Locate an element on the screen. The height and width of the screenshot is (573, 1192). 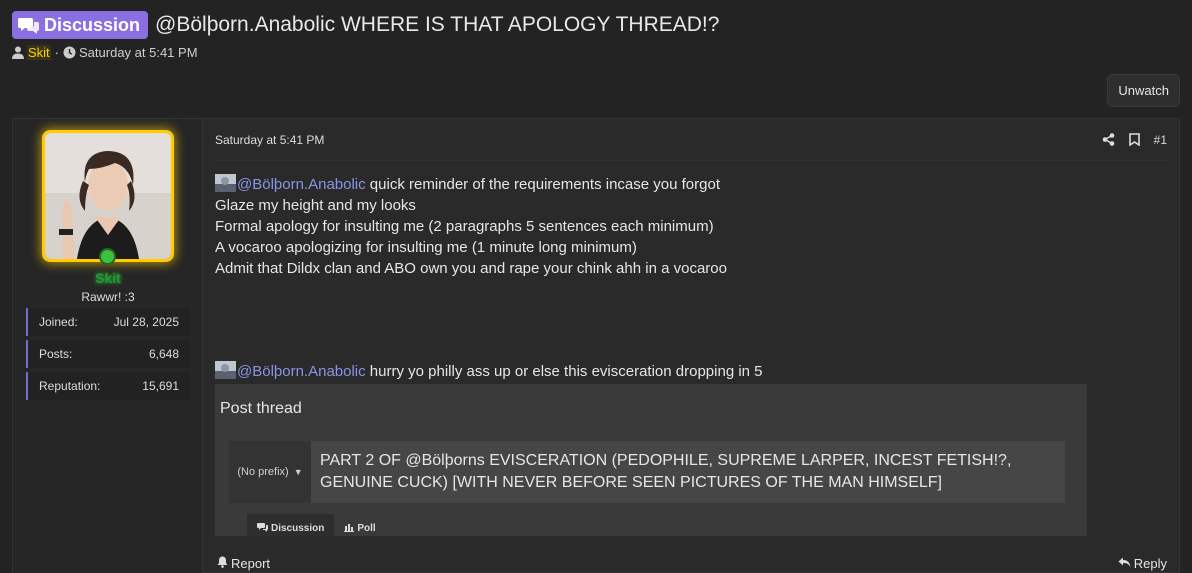
stat-label: Joined: is located at coordinates (58, 322).